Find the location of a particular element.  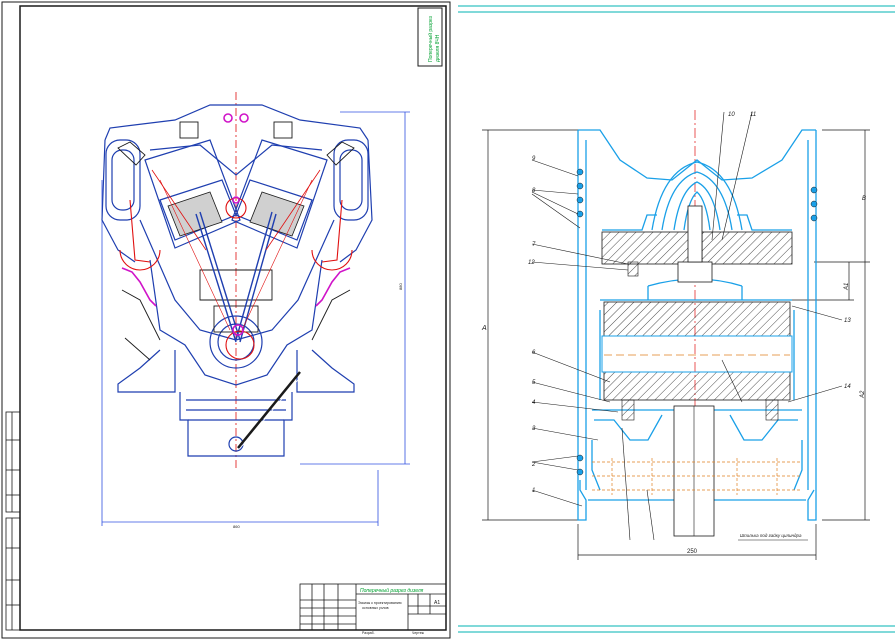

callout-1: 1 is located at coordinates (533, 491).